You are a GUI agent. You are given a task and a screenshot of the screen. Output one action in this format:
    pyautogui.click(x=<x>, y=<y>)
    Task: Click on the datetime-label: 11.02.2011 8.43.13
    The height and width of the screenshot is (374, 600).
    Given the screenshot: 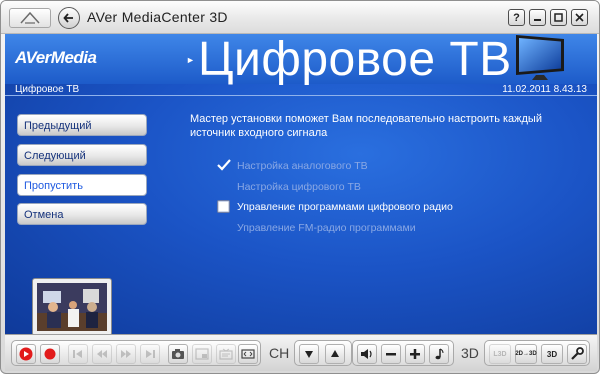 What is the action you would take?
    pyautogui.click(x=544, y=89)
    